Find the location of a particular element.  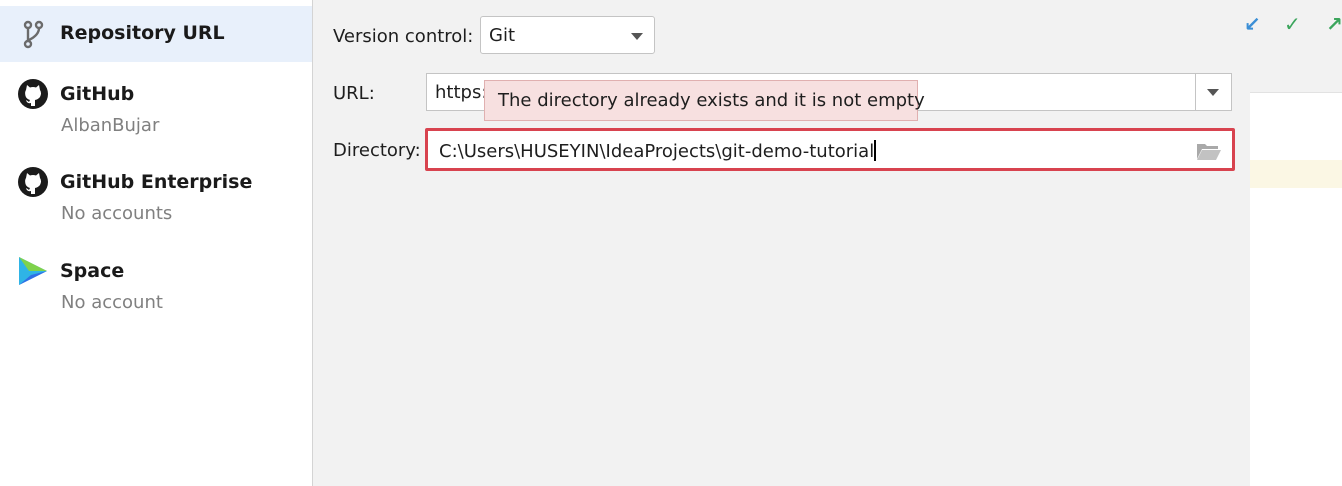

sidebar-item-label: GitHub is located at coordinates (97, 94).